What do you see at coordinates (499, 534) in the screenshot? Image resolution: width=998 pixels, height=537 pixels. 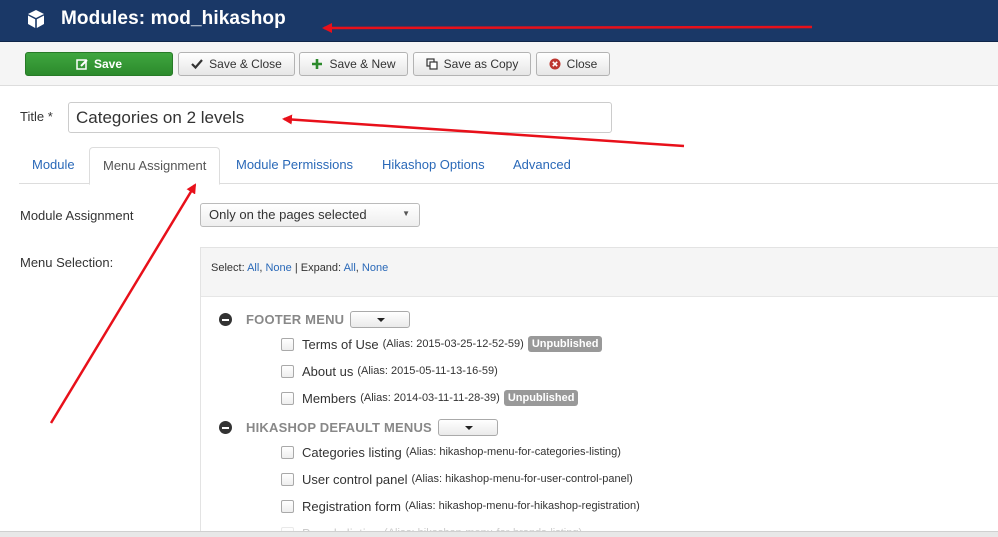 I see `horizontal-scrollbar` at bounding box center [499, 534].